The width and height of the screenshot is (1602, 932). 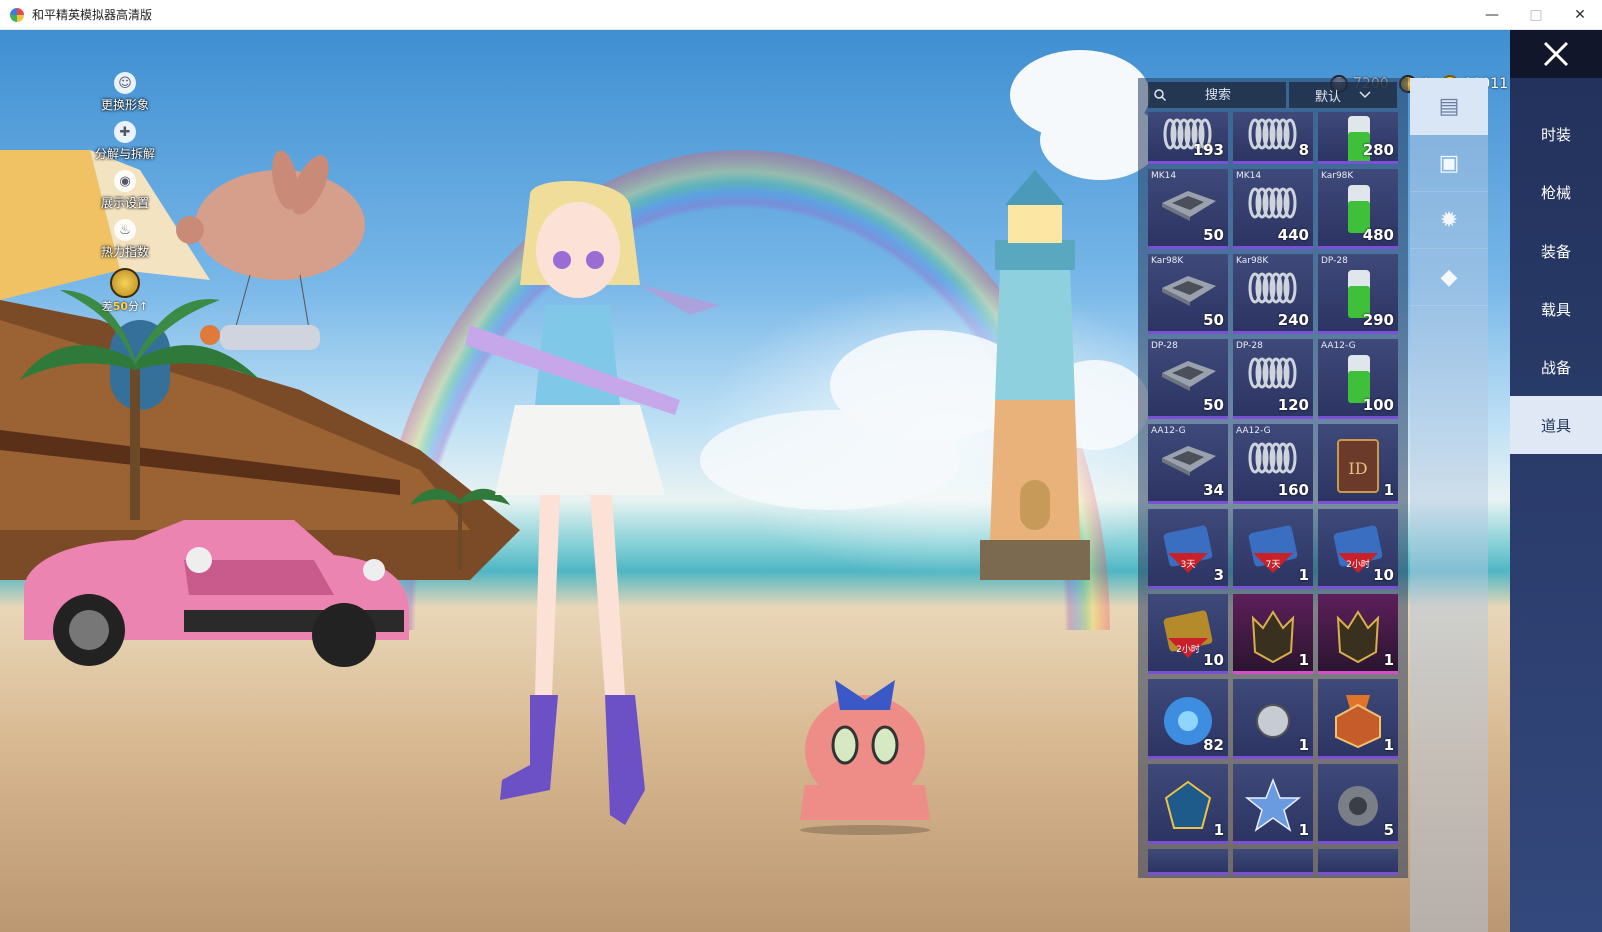 What do you see at coordinates (125, 306) in the screenshot?
I see `score-gap-text: 差50分↑` at bounding box center [125, 306].